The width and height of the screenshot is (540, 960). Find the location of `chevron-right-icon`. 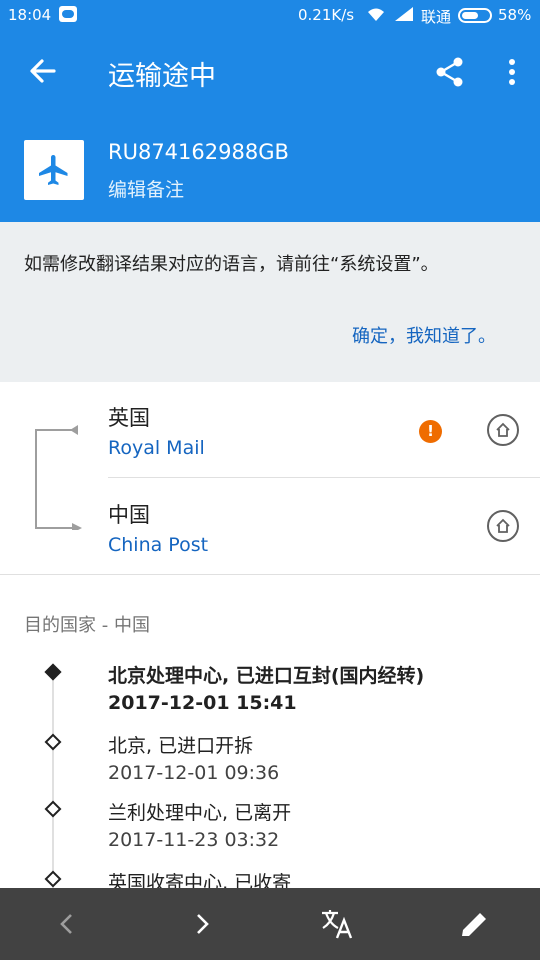

chevron-right-icon is located at coordinates (202, 924).